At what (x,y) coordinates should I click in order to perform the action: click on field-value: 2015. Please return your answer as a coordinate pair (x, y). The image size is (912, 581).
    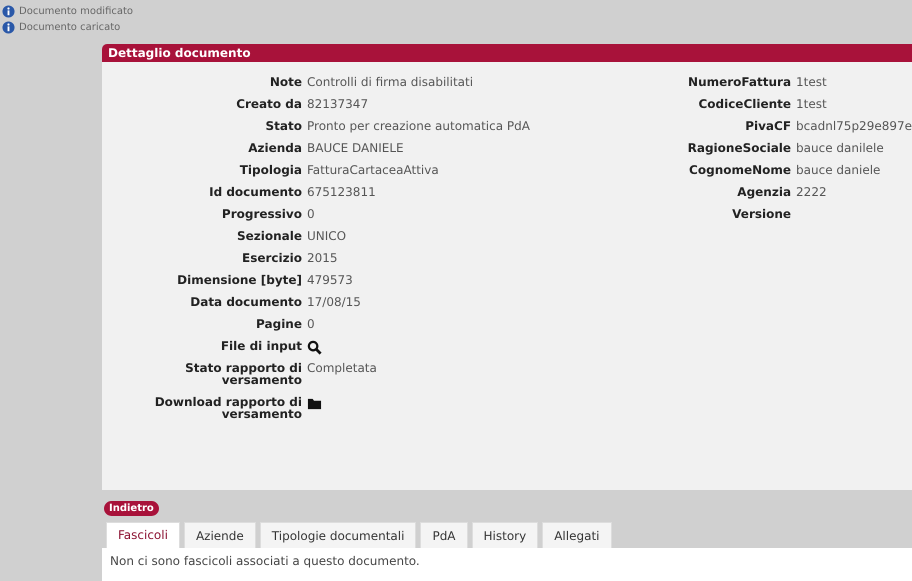
    Looking at the image, I should click on (323, 258).